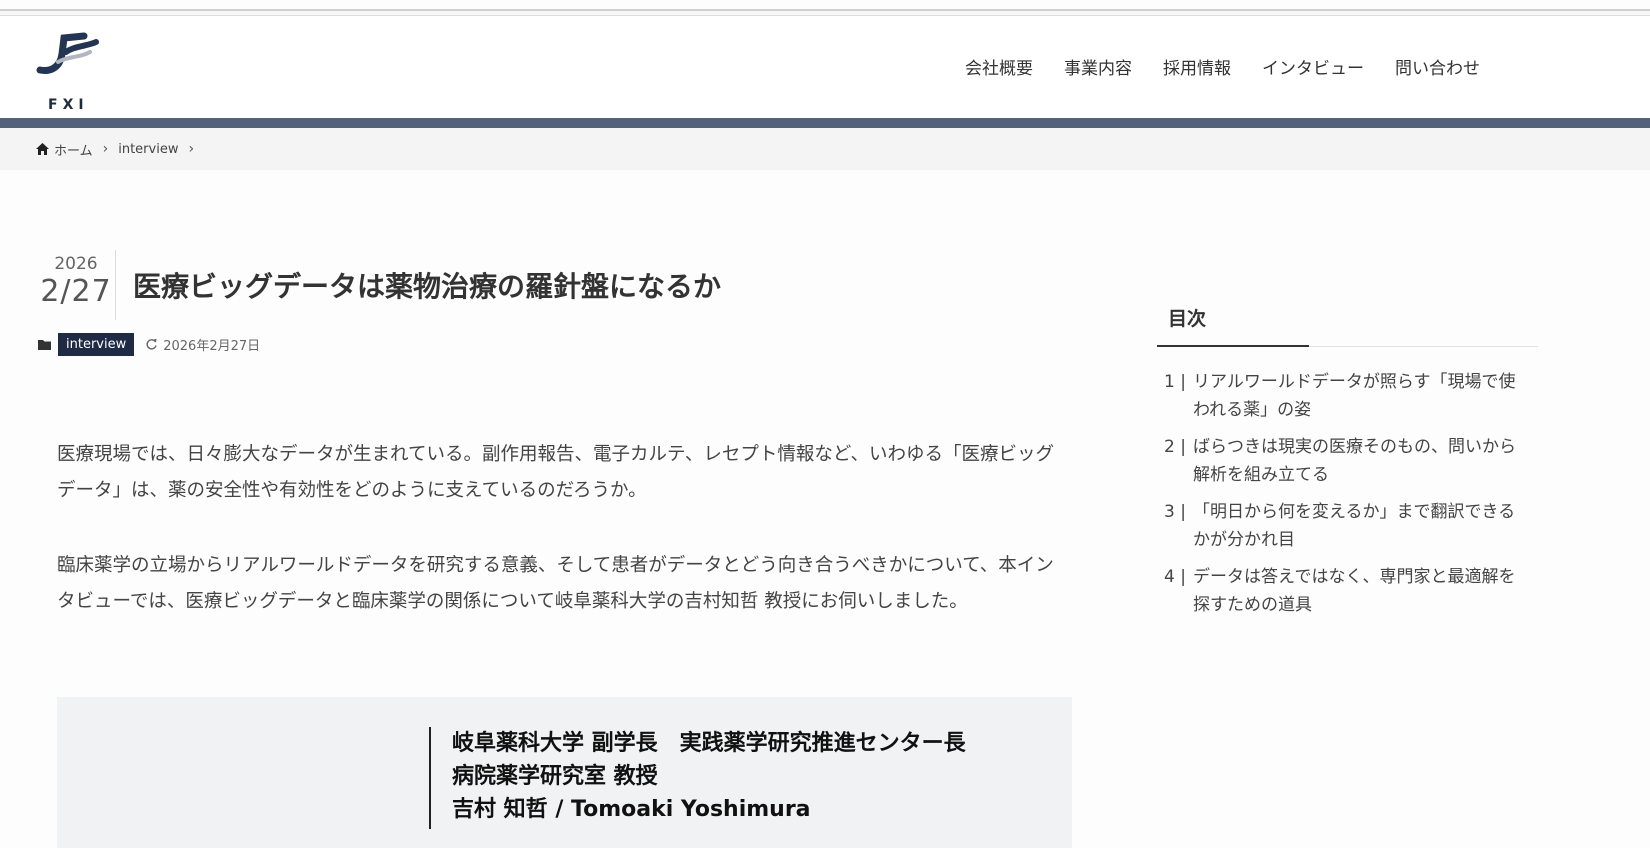  Describe the element at coordinates (1354, 396) in the screenshot. I see `toc-item-label: リアルワールドデータが照らす「現場で使われる薬」の姿` at that location.